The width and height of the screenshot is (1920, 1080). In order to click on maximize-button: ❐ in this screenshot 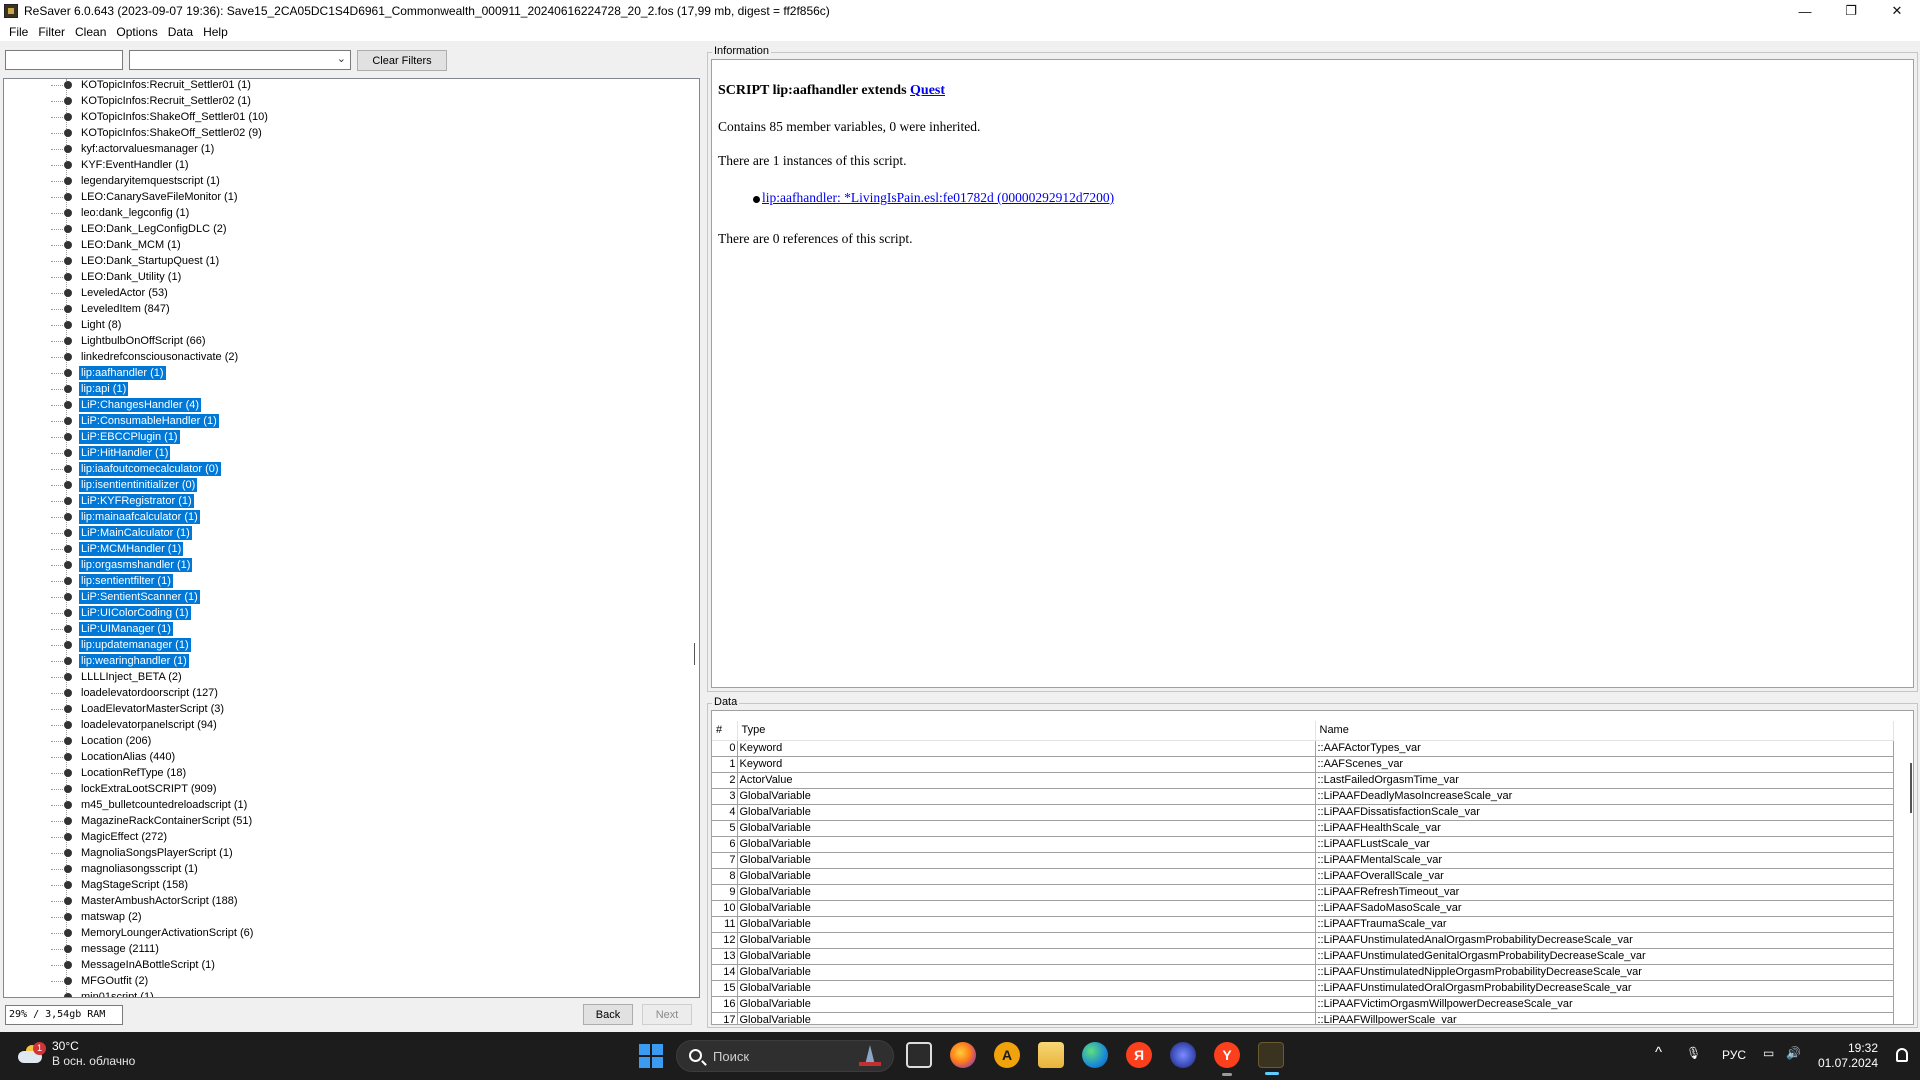, I will do `click(1851, 11)`.